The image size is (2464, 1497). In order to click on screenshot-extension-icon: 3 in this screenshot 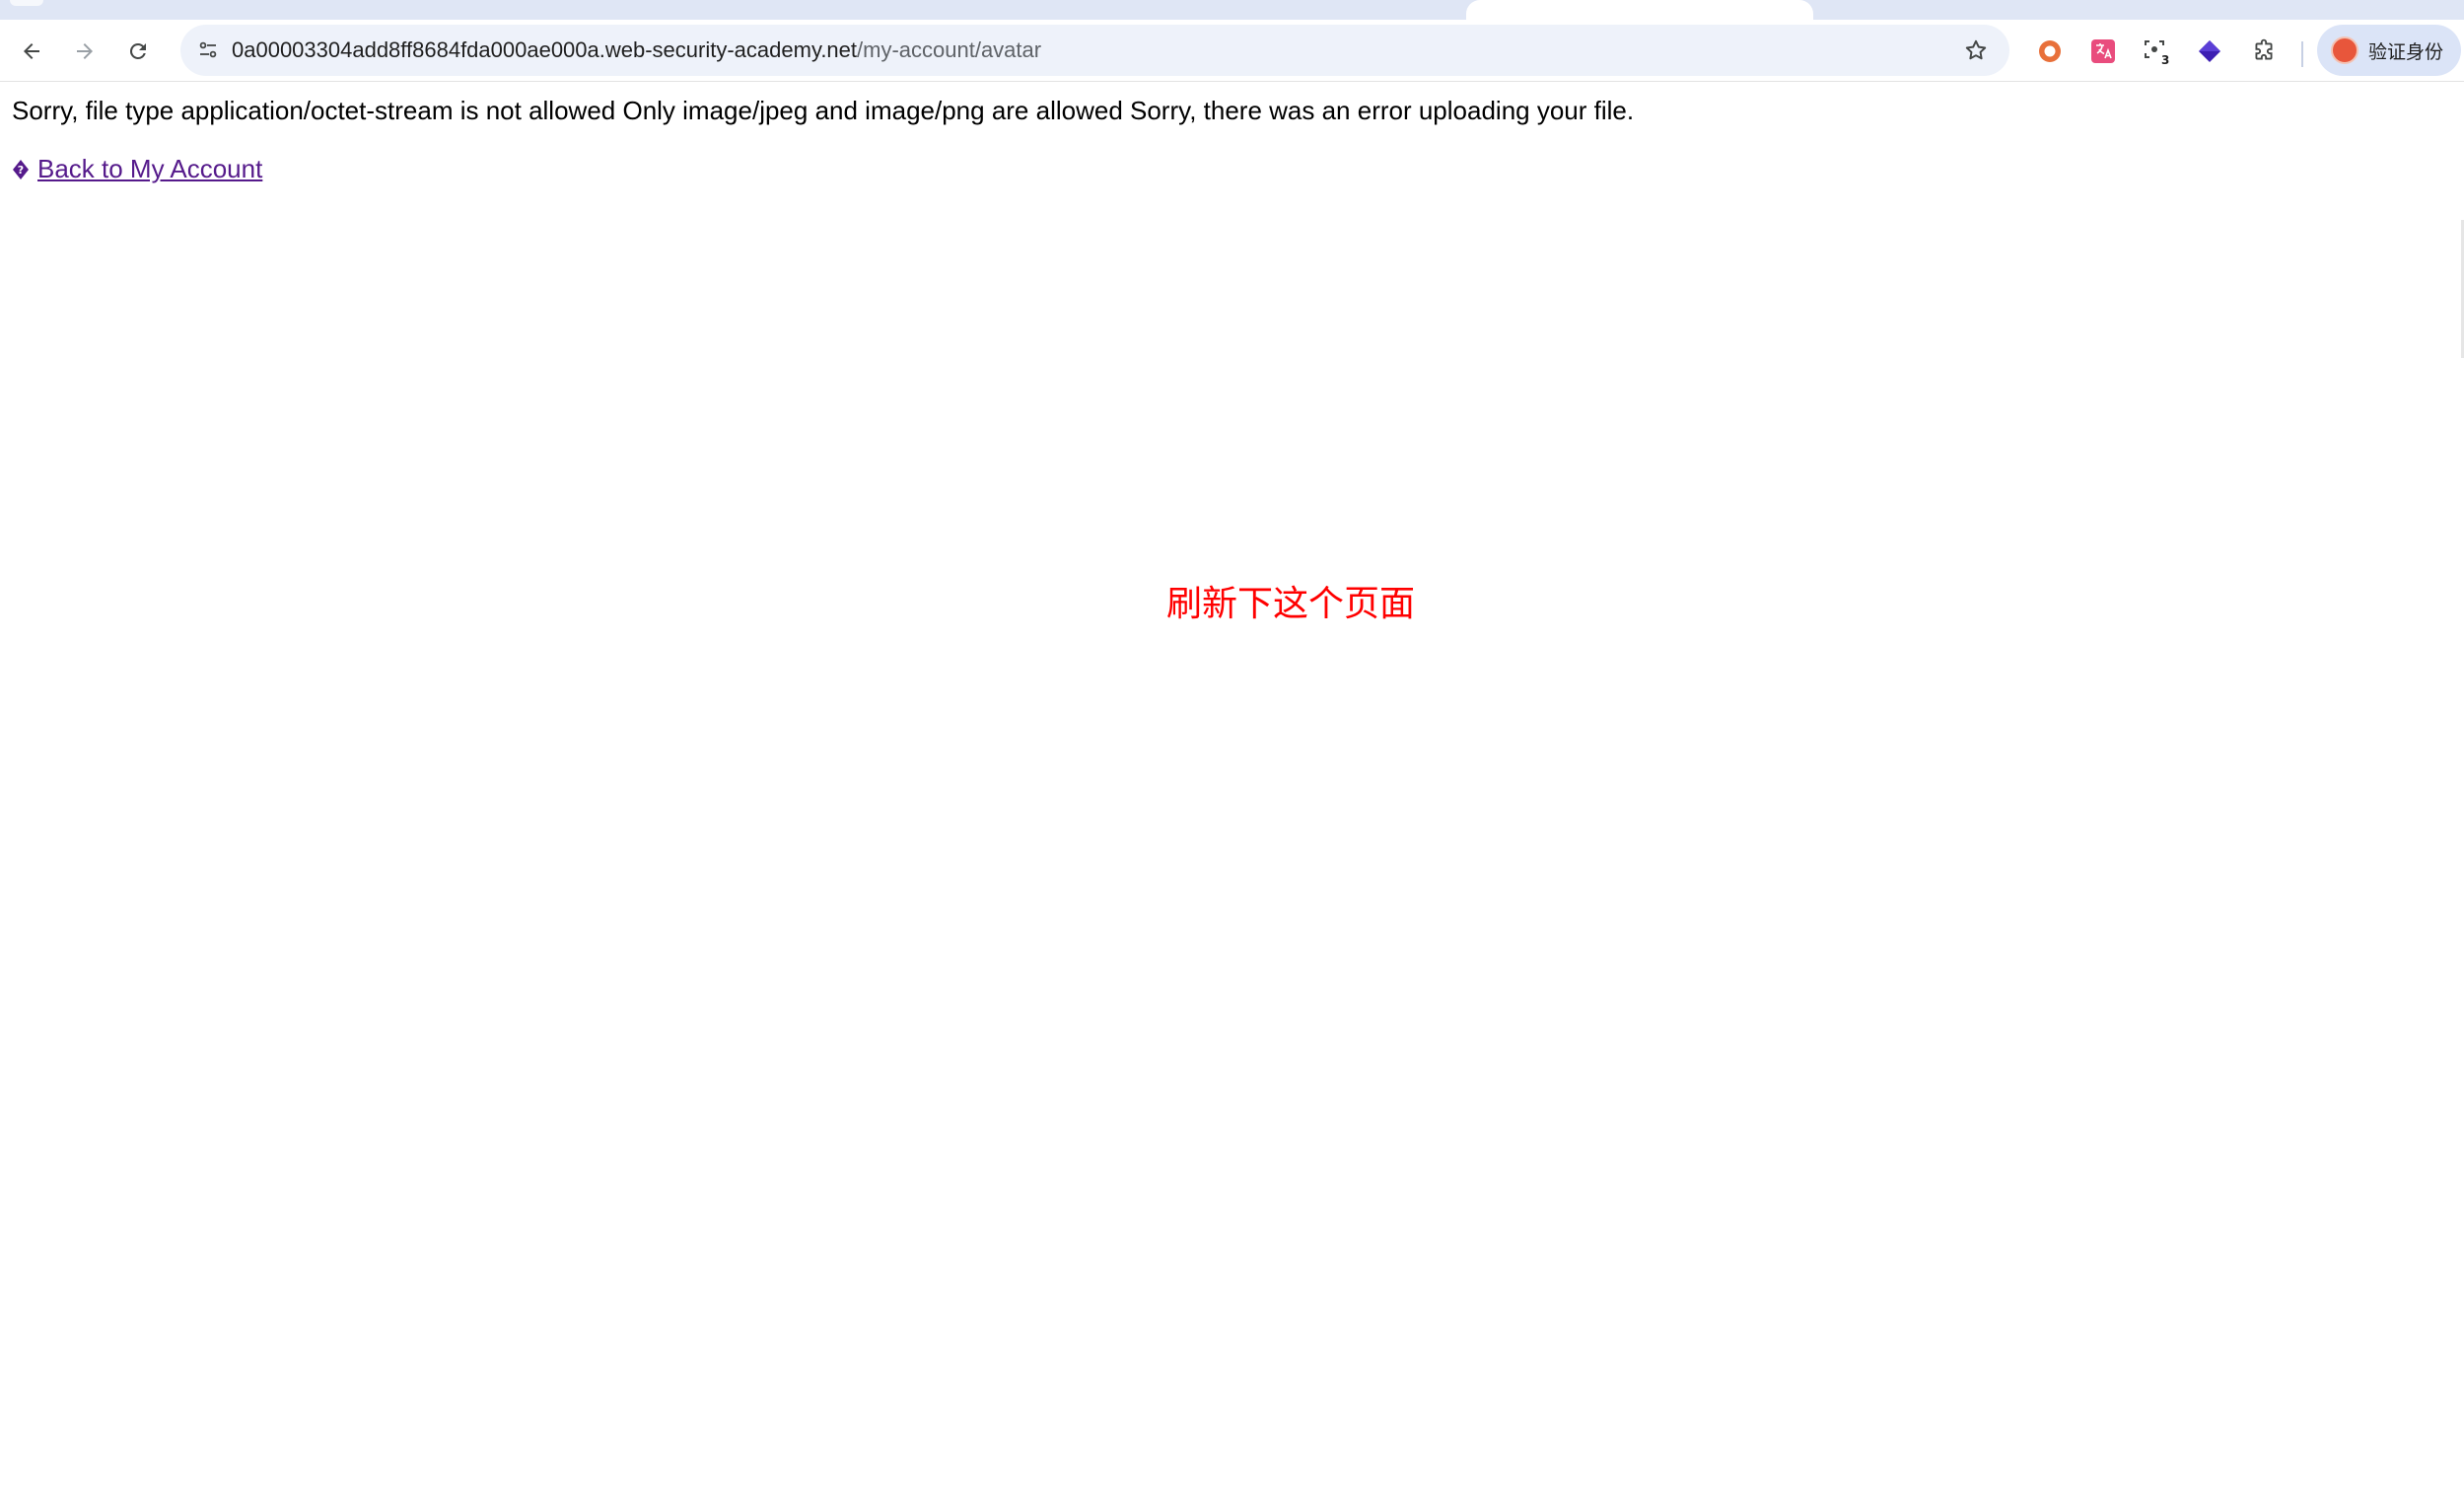, I will do `click(2157, 53)`.